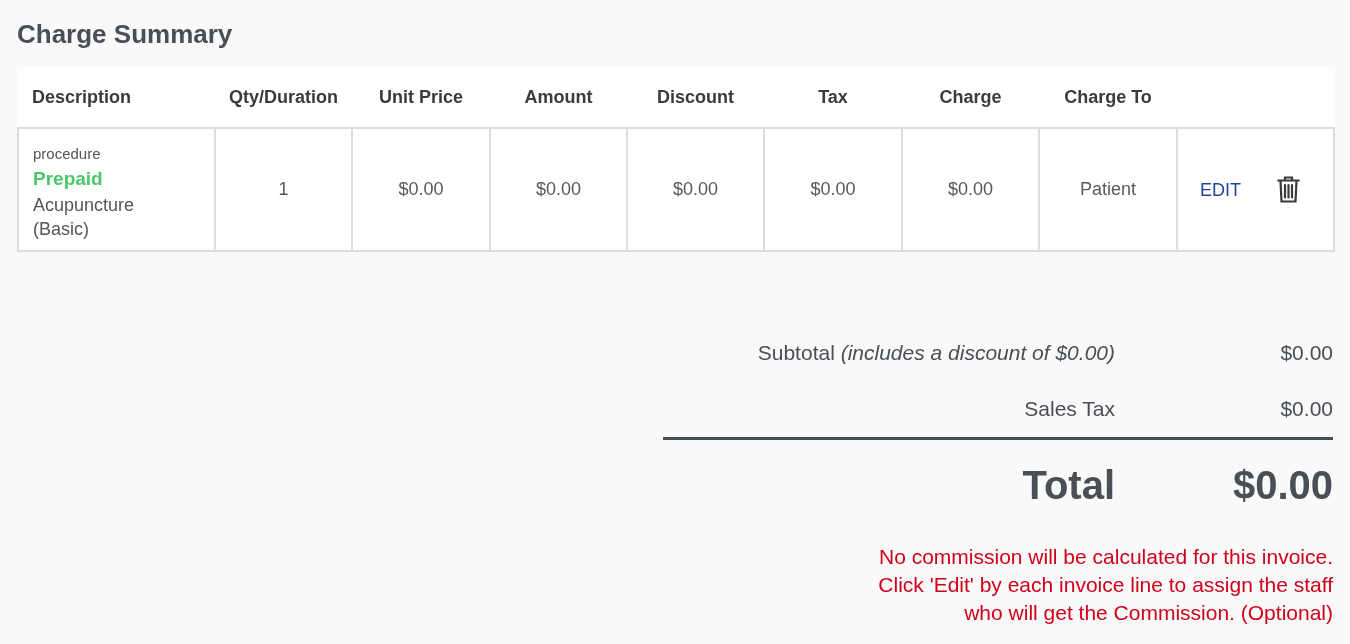 The image size is (1350, 644). I want to click on table-cell: Patient, so click(1108, 189).